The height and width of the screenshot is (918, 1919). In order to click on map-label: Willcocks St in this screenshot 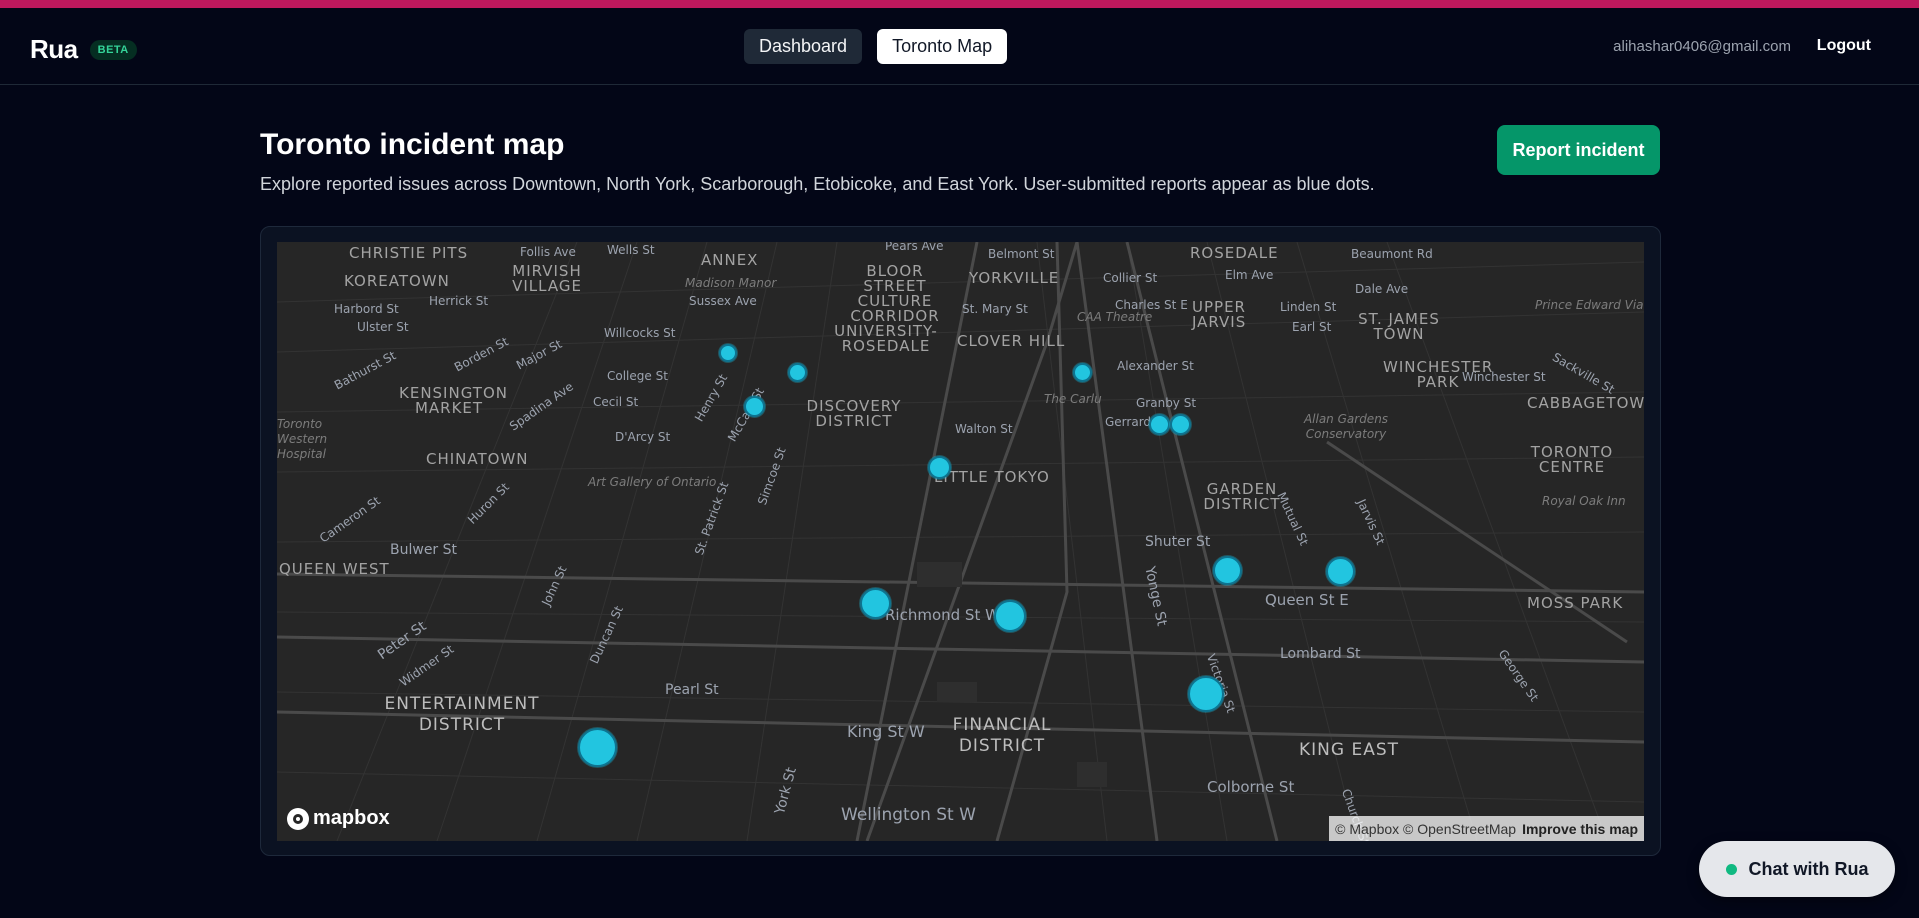, I will do `click(640, 333)`.